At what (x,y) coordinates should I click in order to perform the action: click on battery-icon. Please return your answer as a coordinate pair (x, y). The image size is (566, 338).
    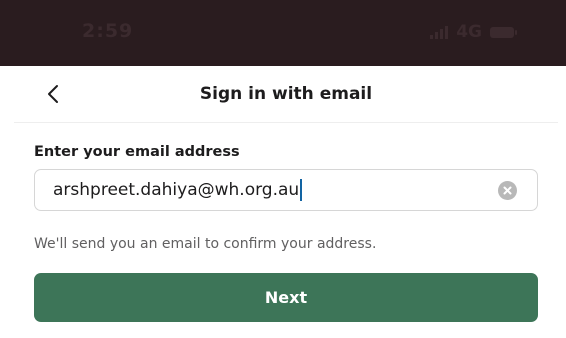
    Looking at the image, I should click on (503, 32).